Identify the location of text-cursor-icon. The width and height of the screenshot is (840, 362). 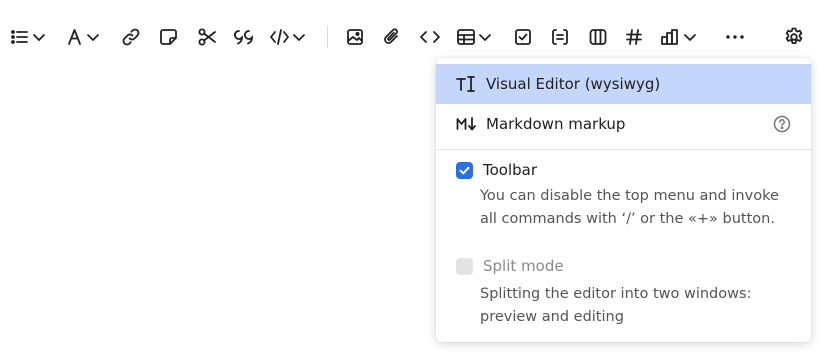
(467, 84).